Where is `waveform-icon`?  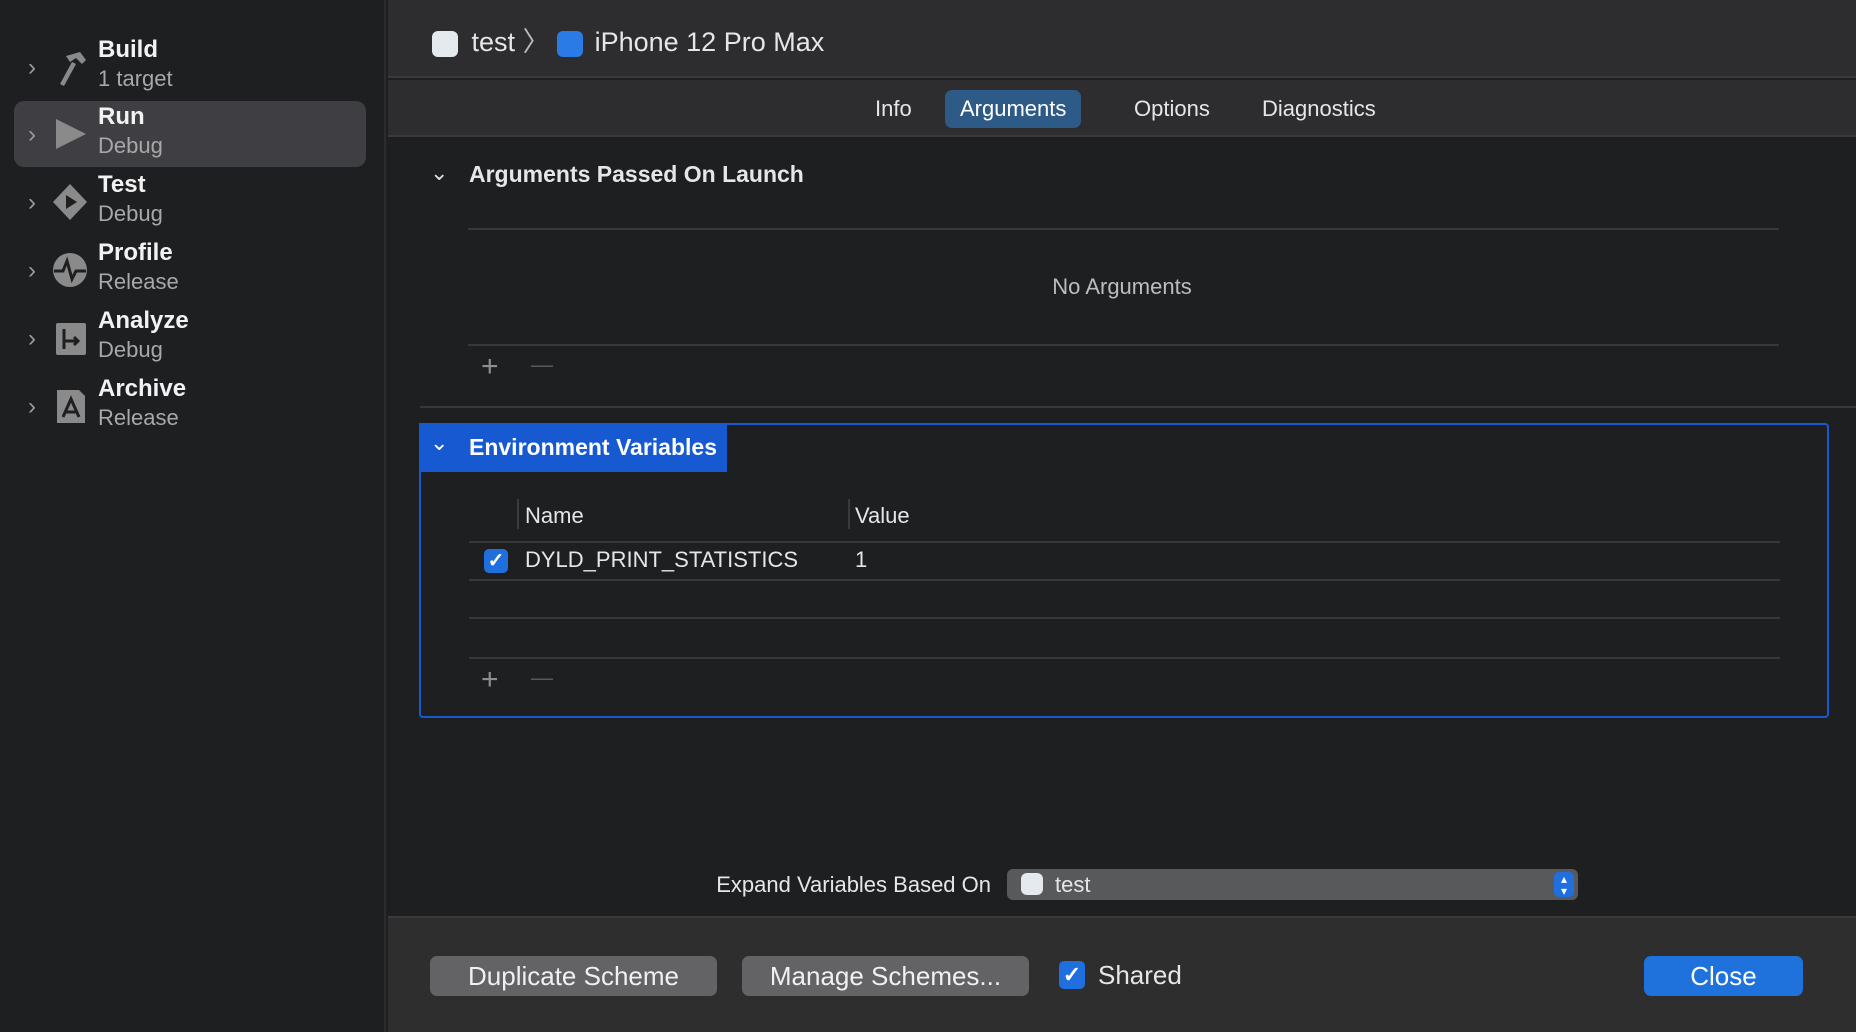 waveform-icon is located at coordinates (70, 270).